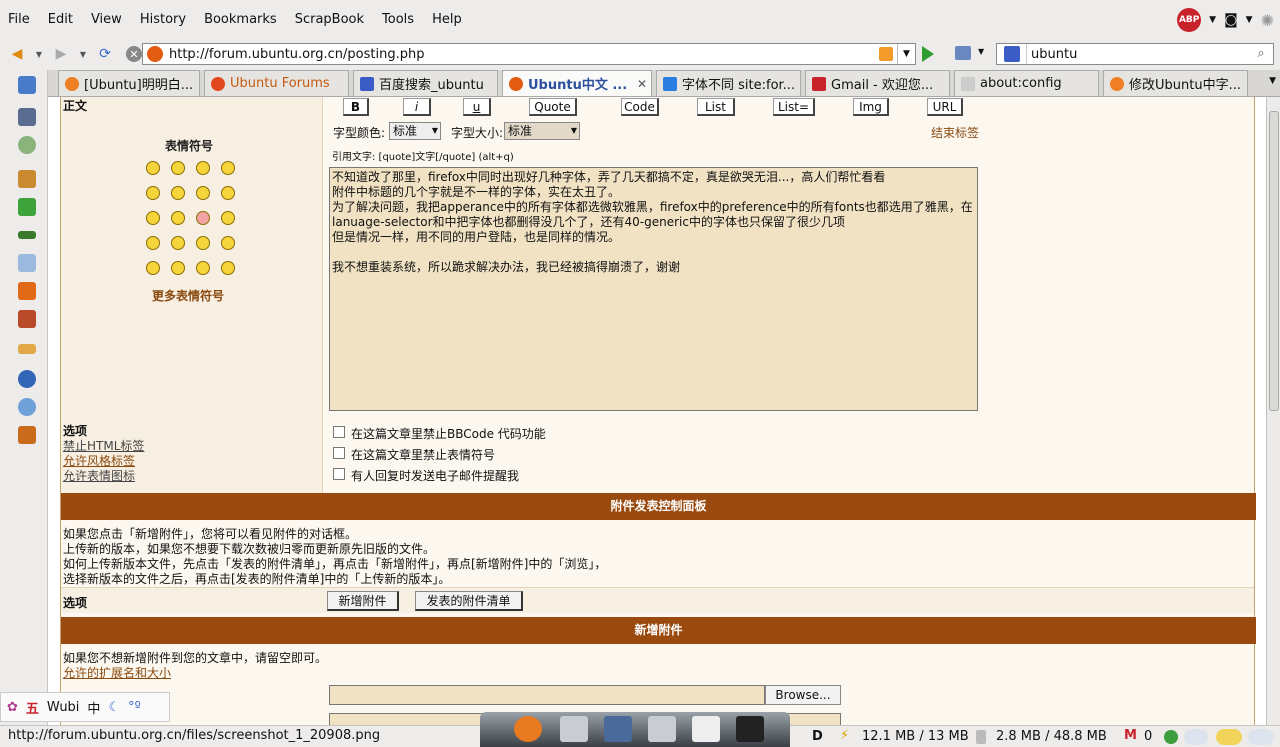 The image size is (1280, 747). What do you see at coordinates (134, 707) in the screenshot?
I see `punctuation-icon: °º` at bounding box center [134, 707].